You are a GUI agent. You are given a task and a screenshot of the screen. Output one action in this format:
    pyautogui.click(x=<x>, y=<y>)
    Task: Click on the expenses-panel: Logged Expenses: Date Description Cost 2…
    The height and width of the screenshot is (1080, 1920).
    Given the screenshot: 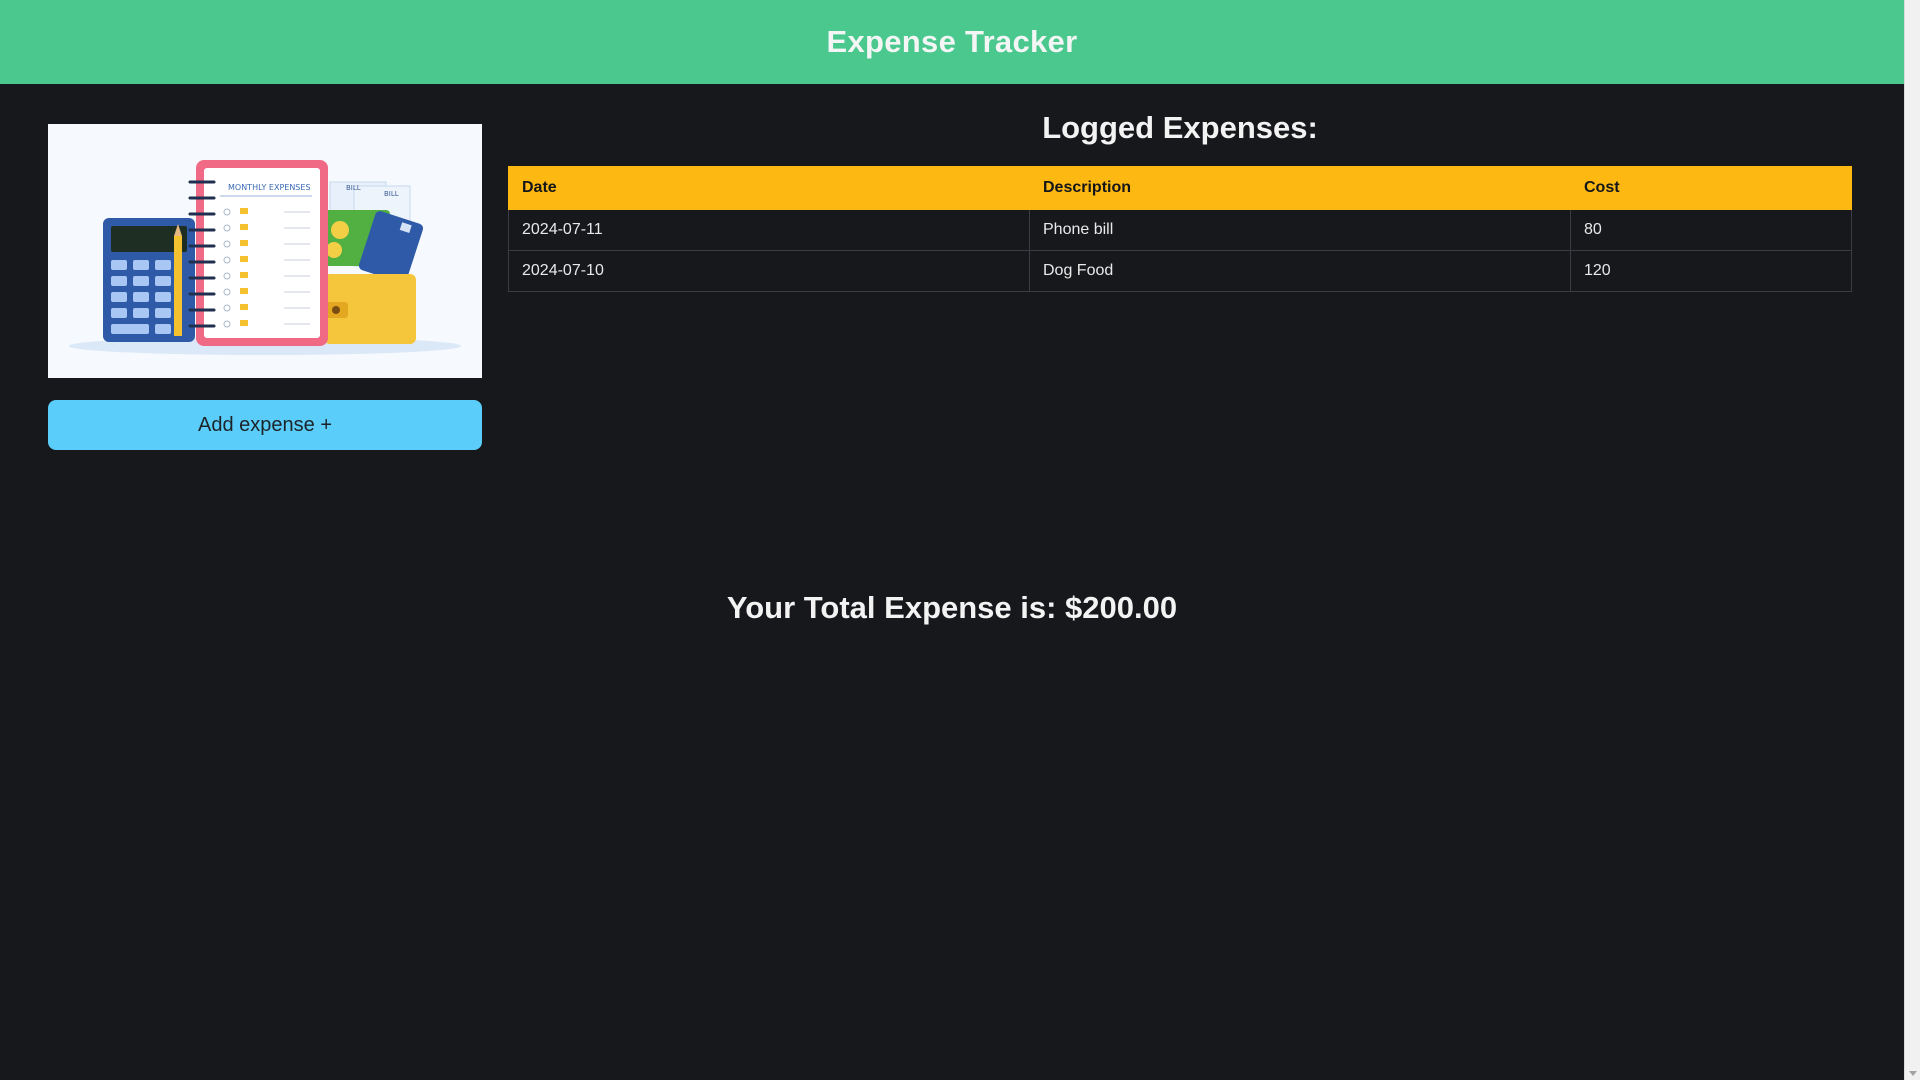 What is the action you would take?
    pyautogui.click(x=1180, y=200)
    